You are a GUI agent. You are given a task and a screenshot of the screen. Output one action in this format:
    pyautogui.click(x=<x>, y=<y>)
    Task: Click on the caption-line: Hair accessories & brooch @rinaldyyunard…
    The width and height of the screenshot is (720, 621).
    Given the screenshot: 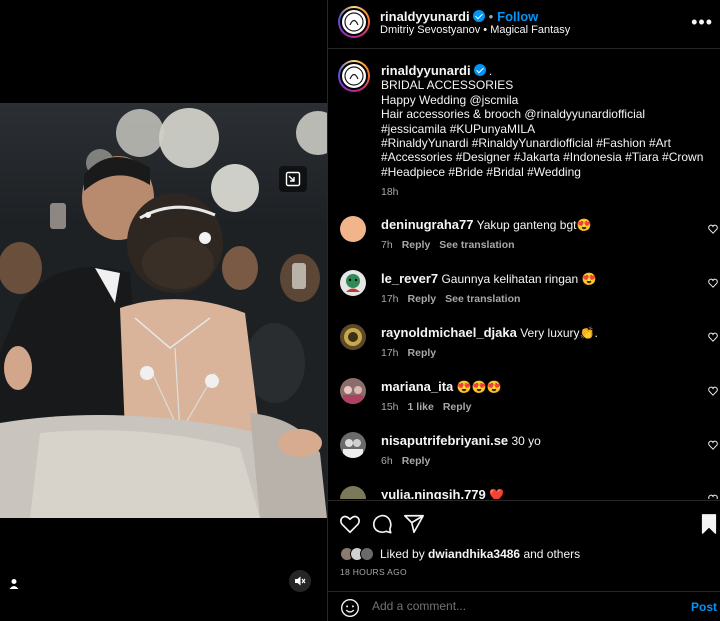 What is the action you would take?
    pyautogui.click(x=513, y=114)
    